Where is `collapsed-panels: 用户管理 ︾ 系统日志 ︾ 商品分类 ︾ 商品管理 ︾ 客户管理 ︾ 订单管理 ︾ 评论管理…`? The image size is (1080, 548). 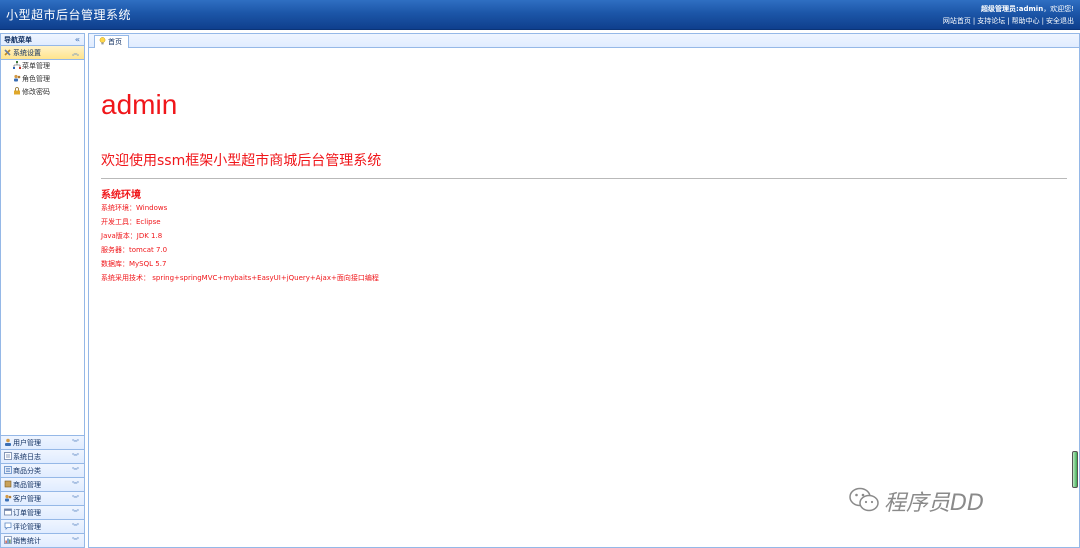
collapsed-panels: 用户管理 ︾ 系统日志 ︾ 商品分类 ︾ 商品管理 ︾ 客户管理 ︾ 订单管理 ︾ 评论管理… is located at coordinates (42, 491).